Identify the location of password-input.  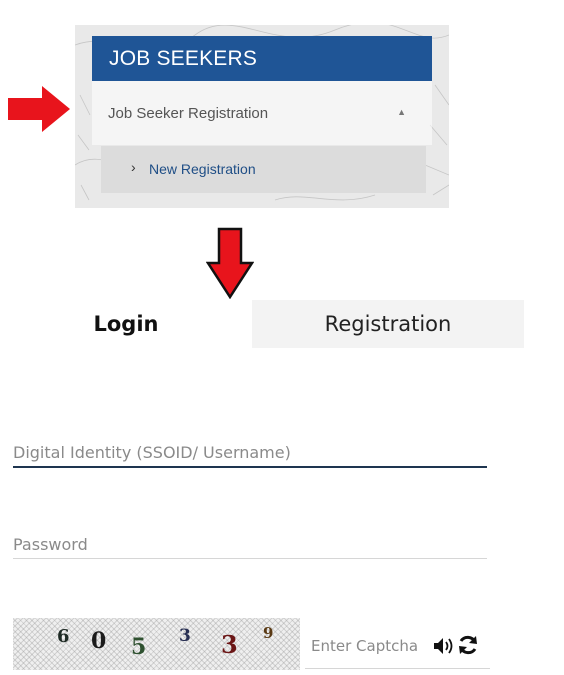
(250, 544).